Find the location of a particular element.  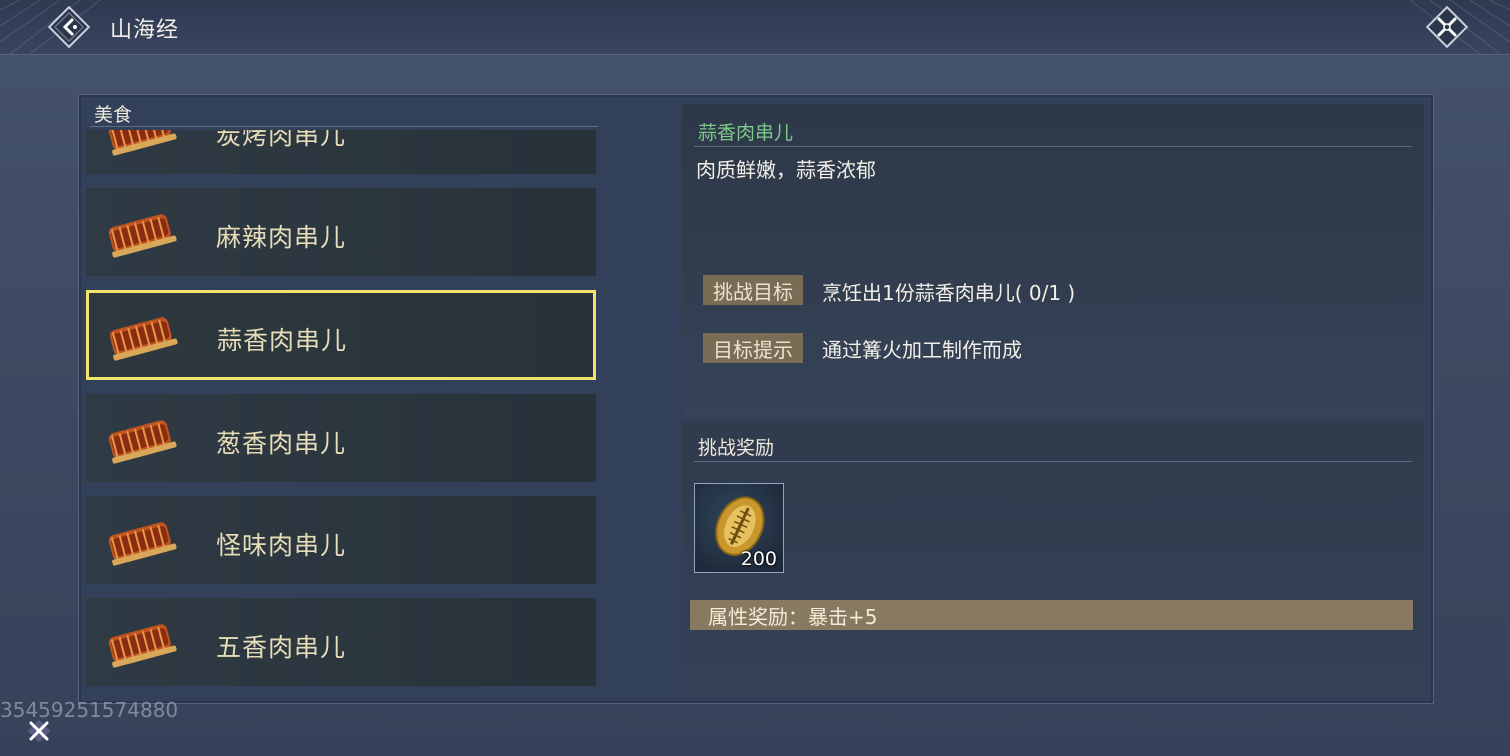

back-button is located at coordinates (69, 27).